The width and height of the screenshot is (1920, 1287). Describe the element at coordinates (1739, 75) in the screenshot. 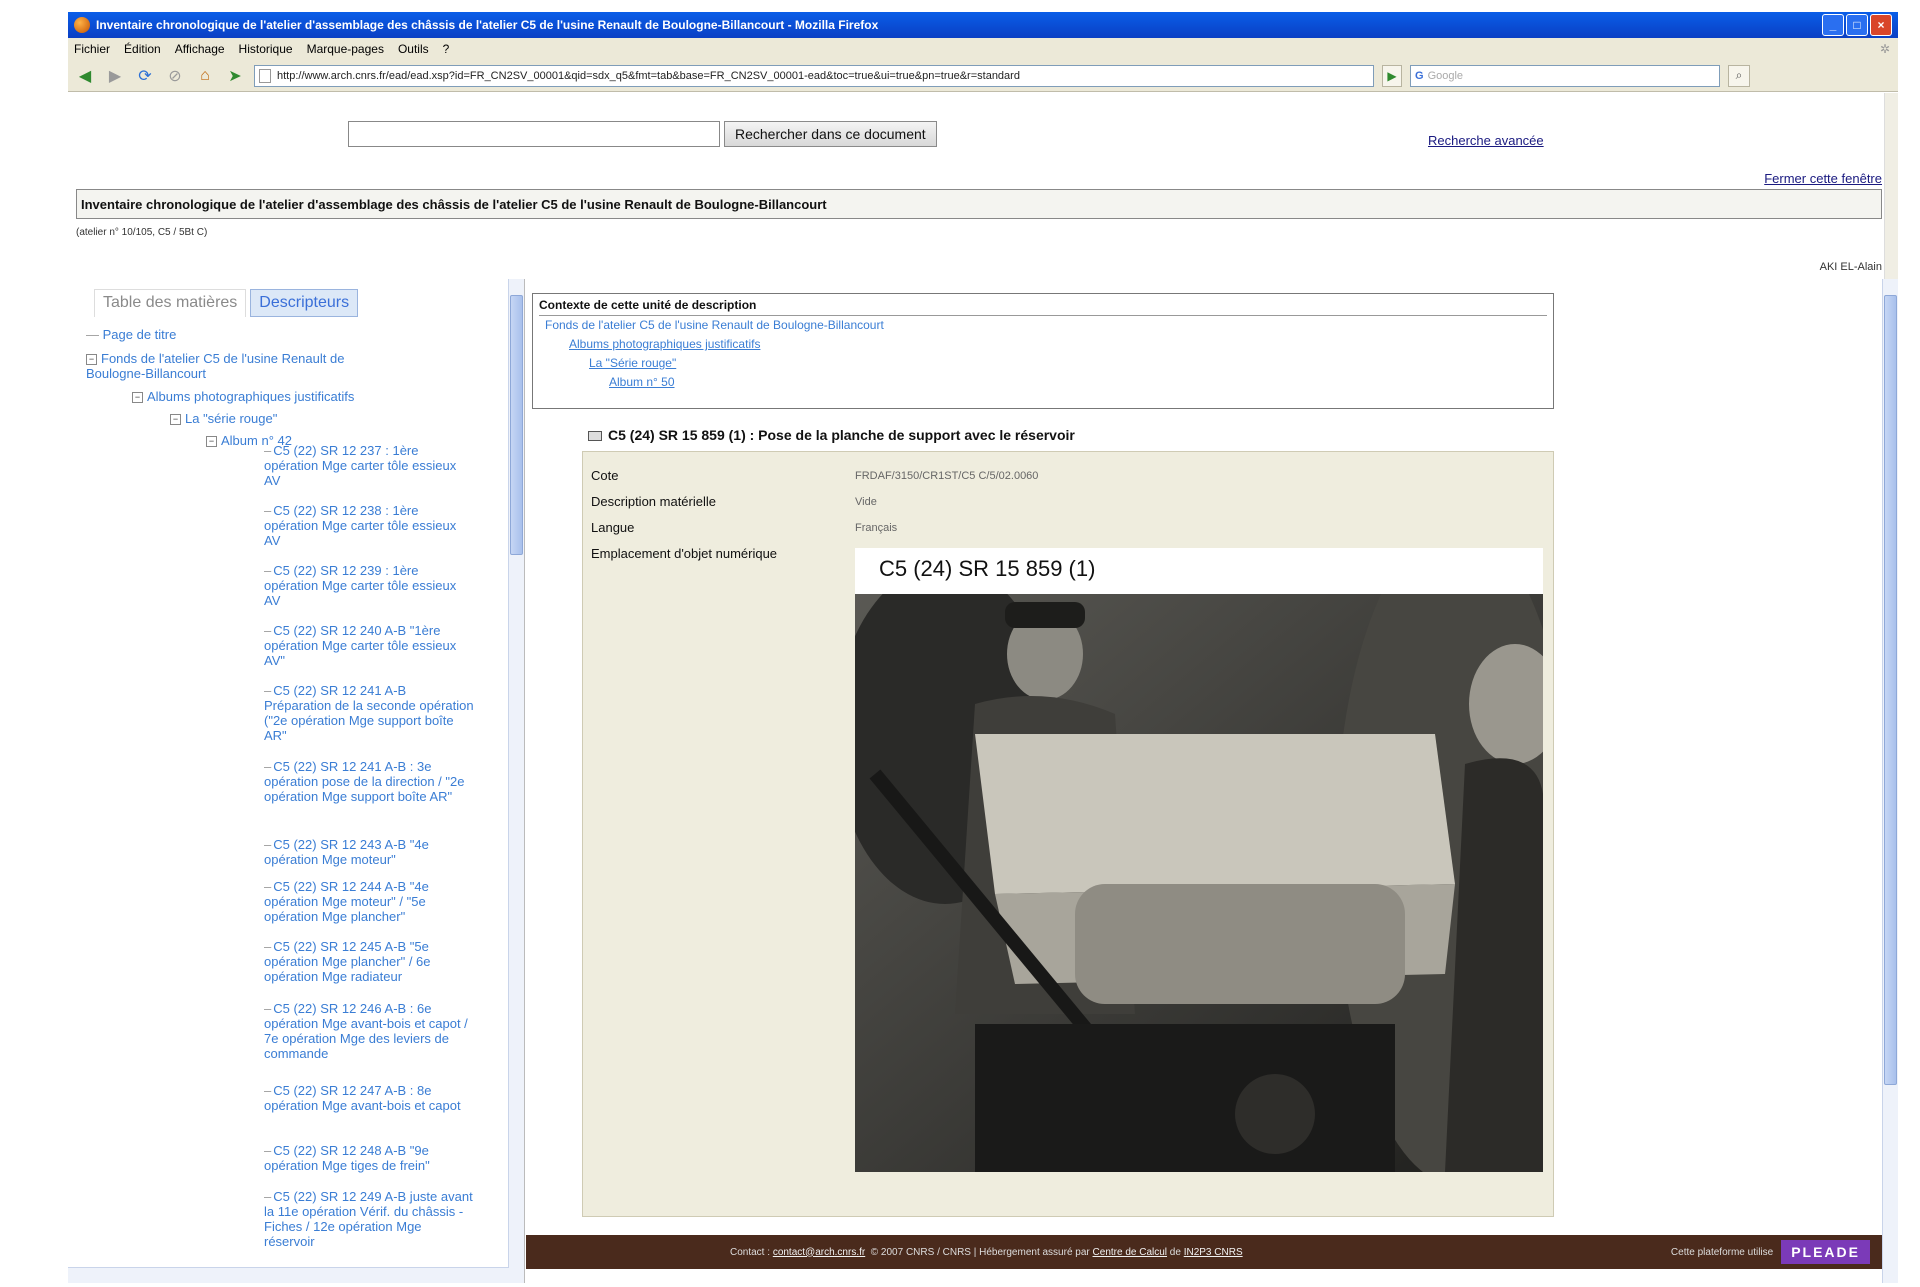

I see `search-magnifier-icon: ⌕` at that location.